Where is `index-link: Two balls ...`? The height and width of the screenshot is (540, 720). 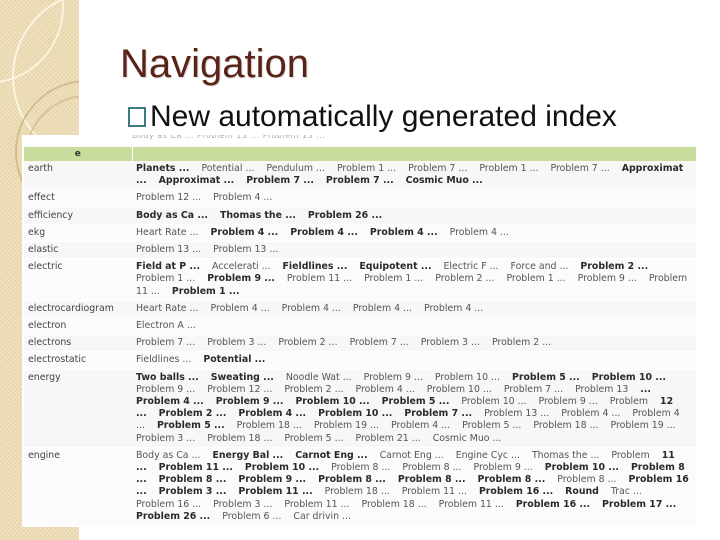
index-link: Two balls ... is located at coordinates (167, 377).